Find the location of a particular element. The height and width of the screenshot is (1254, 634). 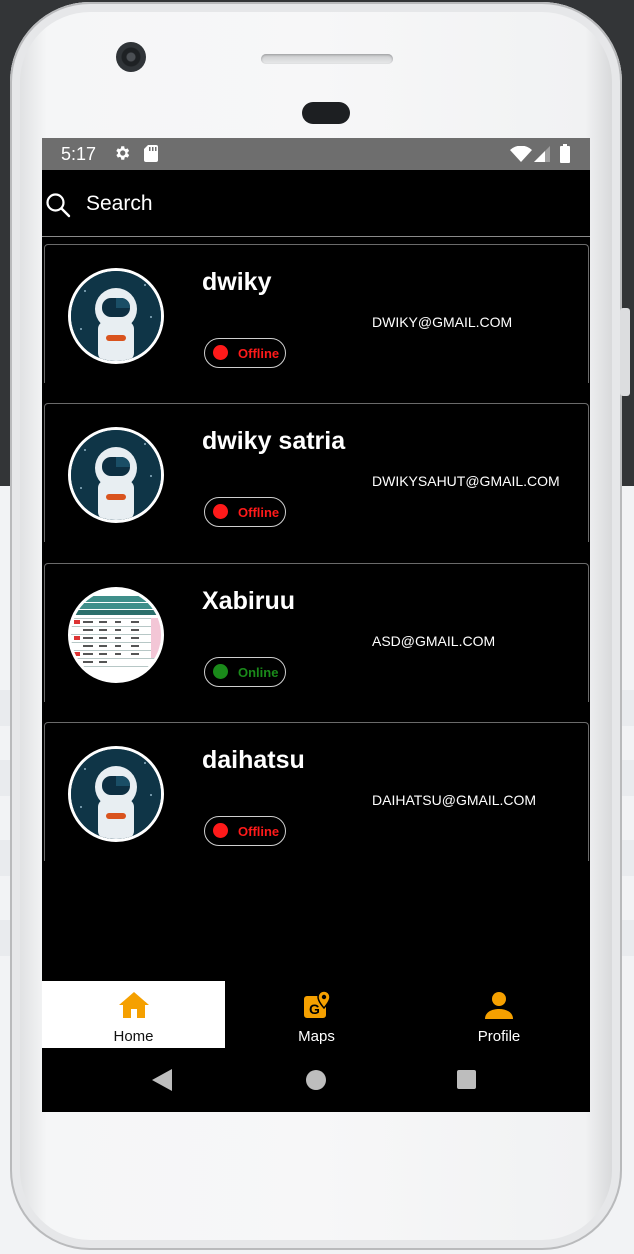

user-email: DWIKY@GMAIL.COM is located at coordinates (442, 322).